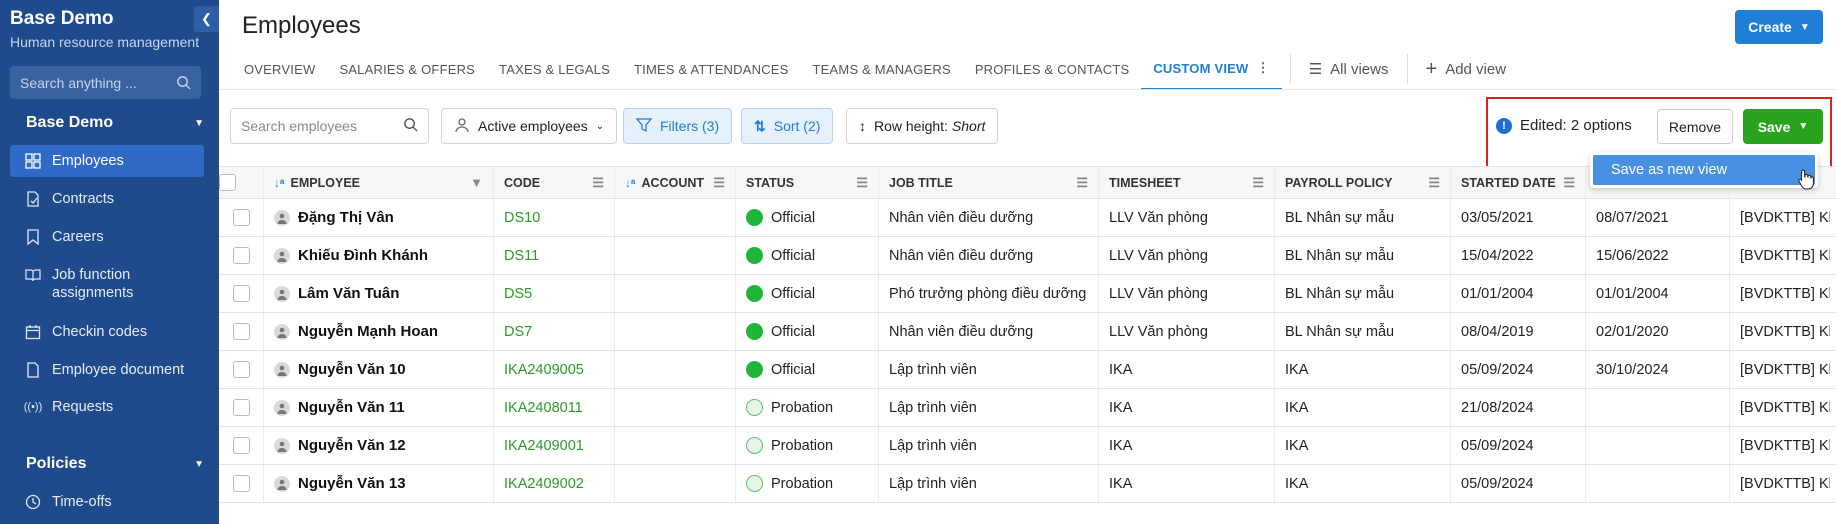 This screenshot has height=524, width=1836. Describe the element at coordinates (1518, 182) in the screenshot. I see `column-started-date: STARTED DATE ☰` at that location.